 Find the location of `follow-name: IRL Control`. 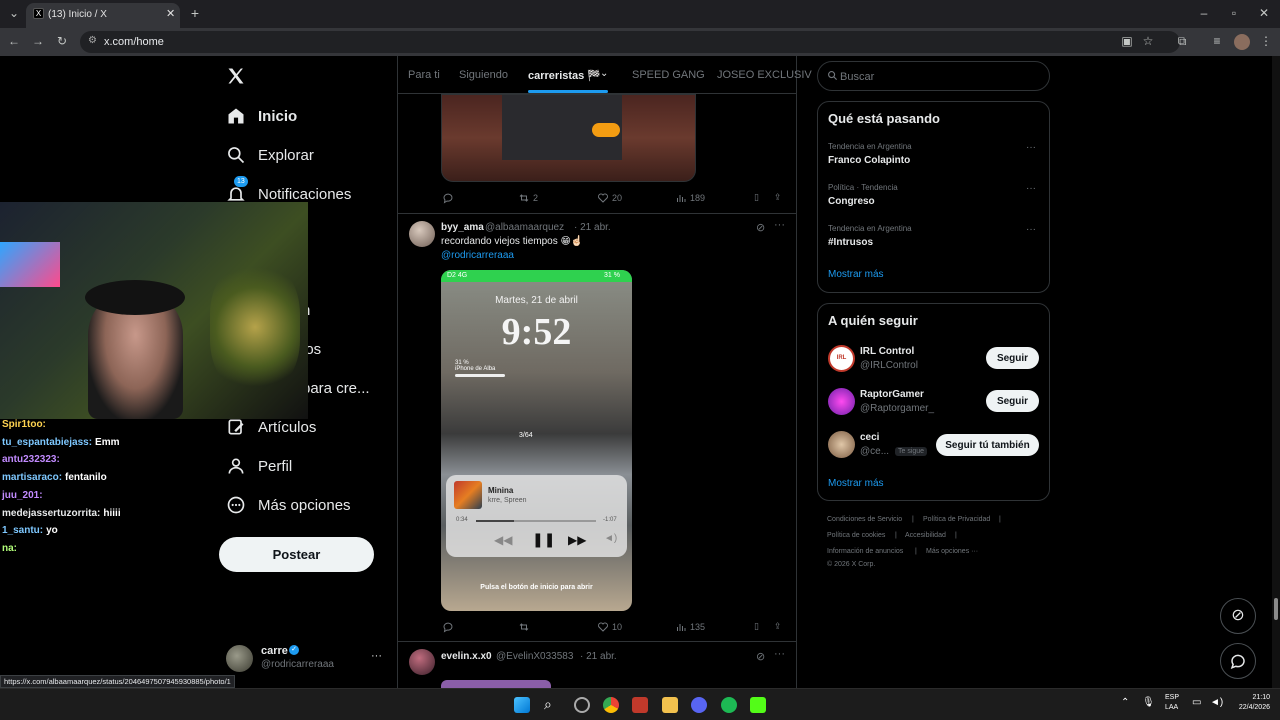

follow-name: IRL Control is located at coordinates (887, 351).